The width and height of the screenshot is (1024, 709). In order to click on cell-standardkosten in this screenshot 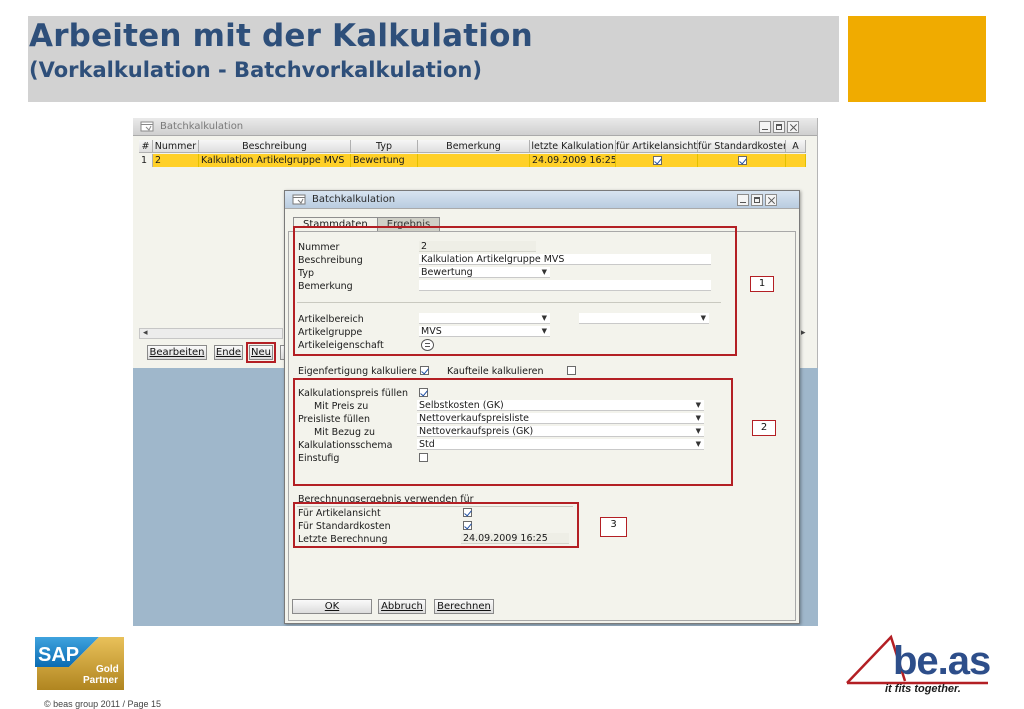, I will do `click(742, 160)`.